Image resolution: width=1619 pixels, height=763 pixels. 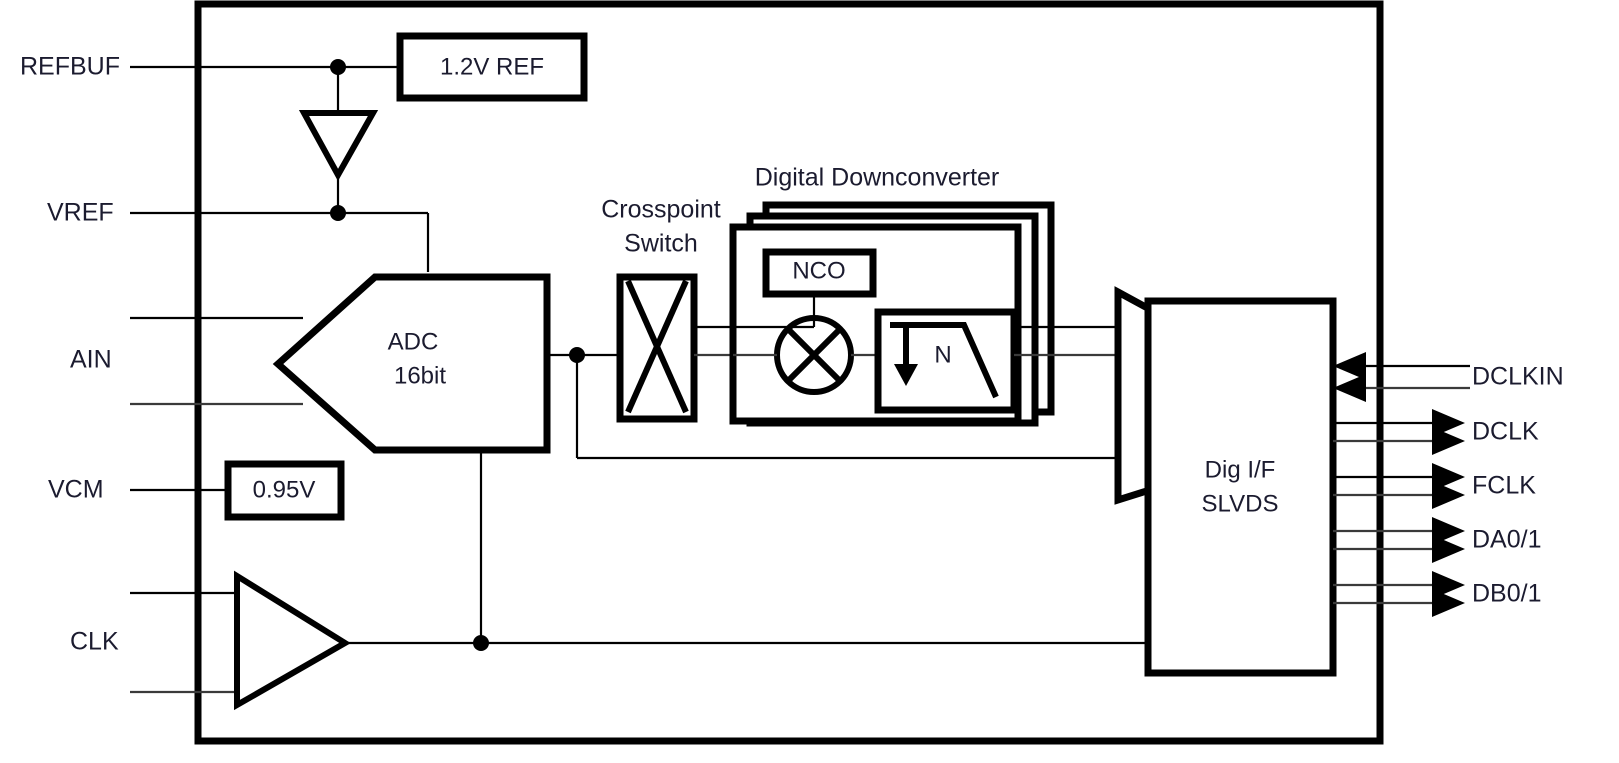 I want to click on digital-interface-box, so click(x=1240, y=487).